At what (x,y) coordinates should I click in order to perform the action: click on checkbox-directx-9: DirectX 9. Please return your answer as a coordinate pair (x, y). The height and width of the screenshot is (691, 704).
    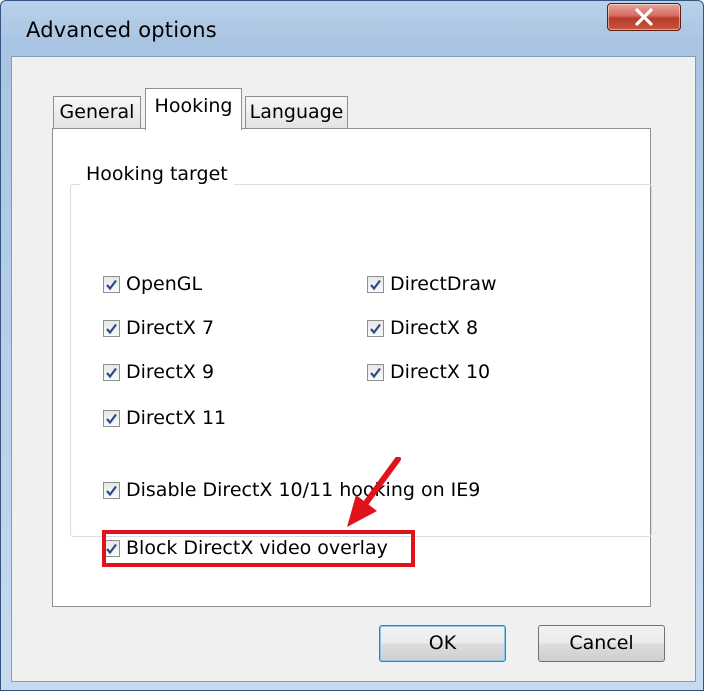
    Looking at the image, I should click on (158, 372).